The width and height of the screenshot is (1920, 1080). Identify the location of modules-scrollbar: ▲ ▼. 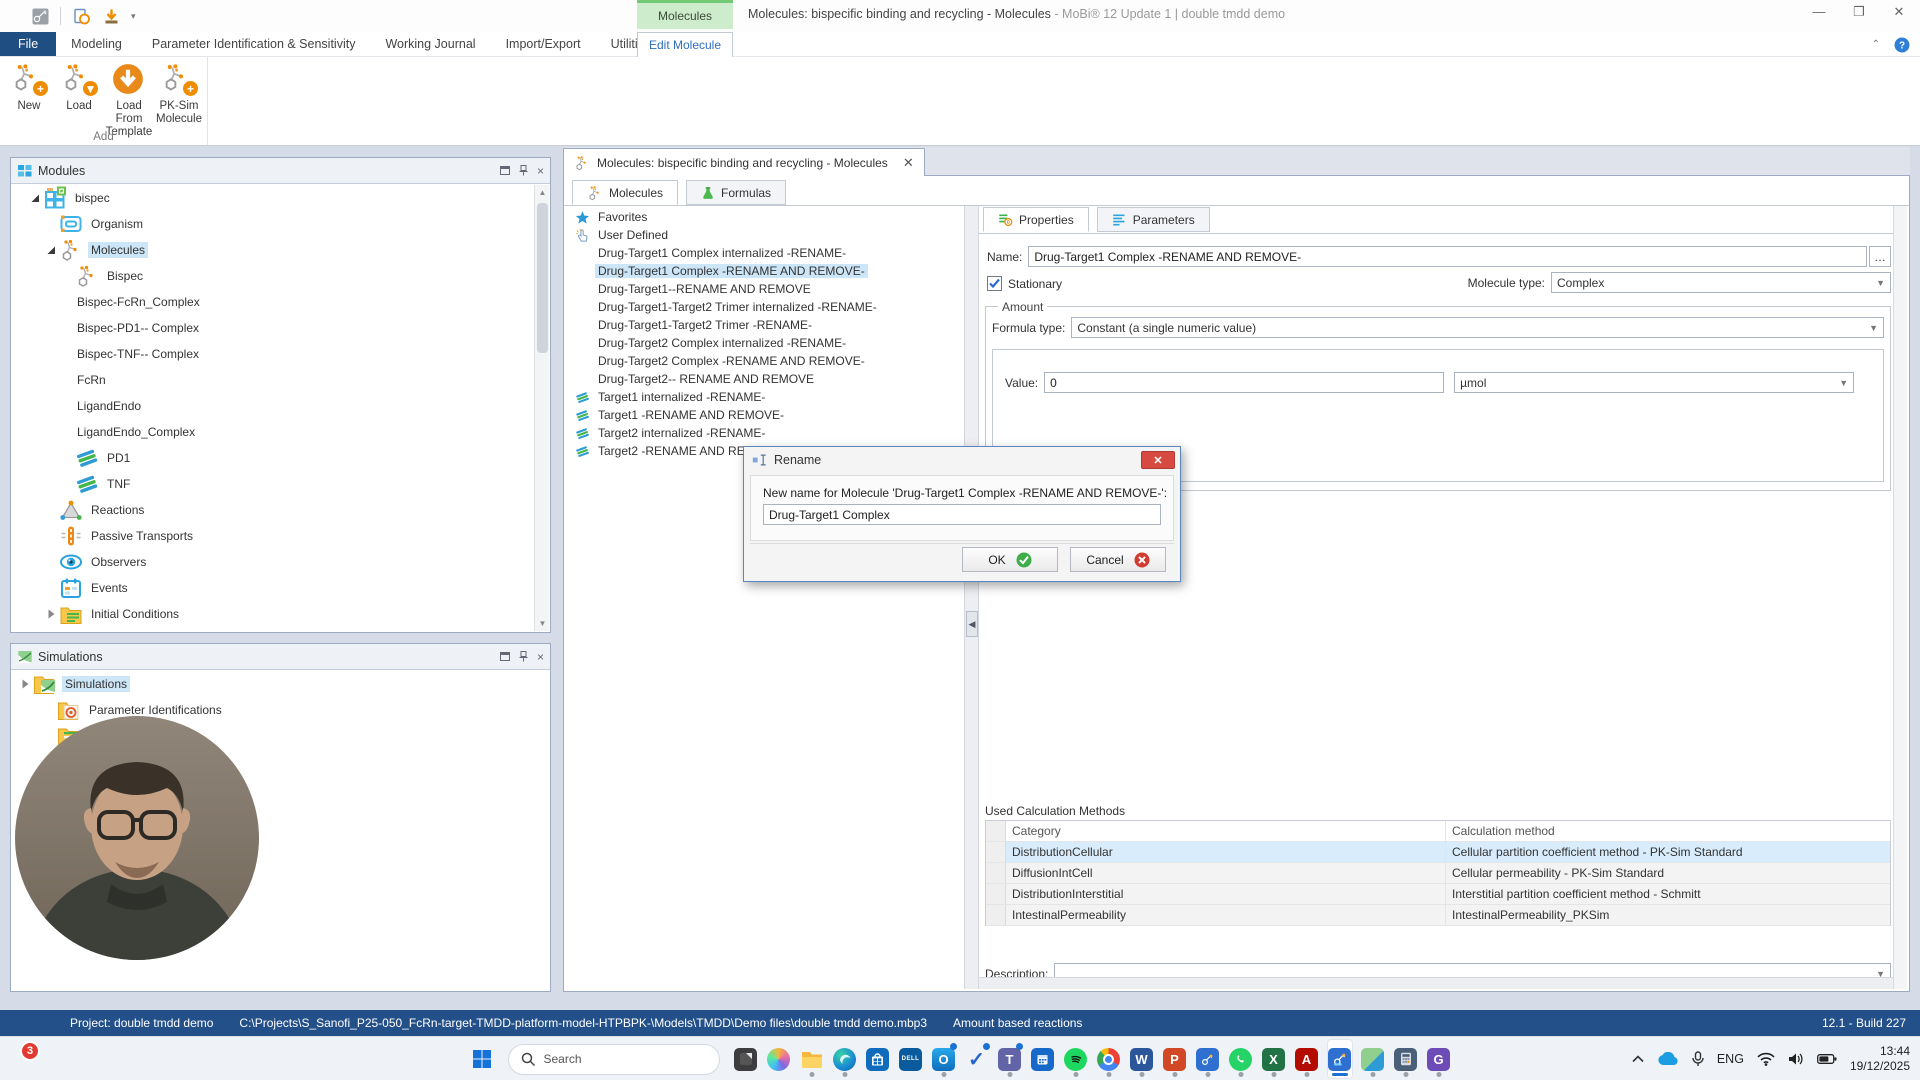
(541, 408).